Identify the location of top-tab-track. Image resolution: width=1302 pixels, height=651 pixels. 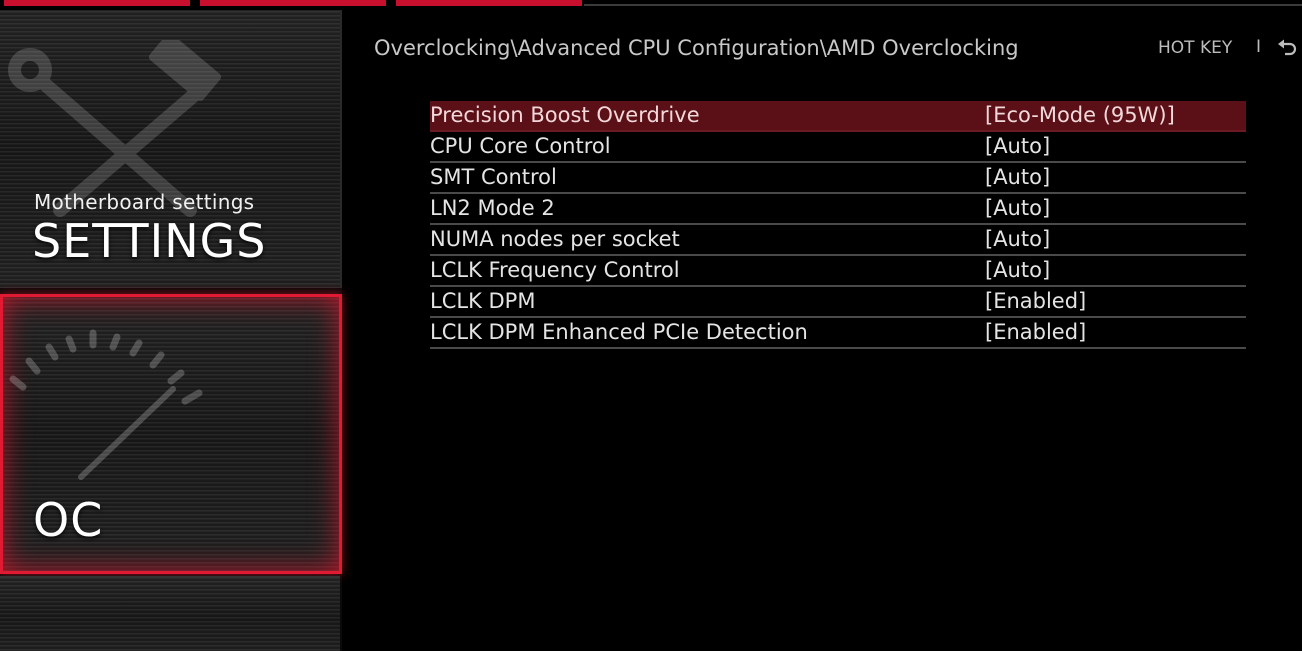
(943, 5).